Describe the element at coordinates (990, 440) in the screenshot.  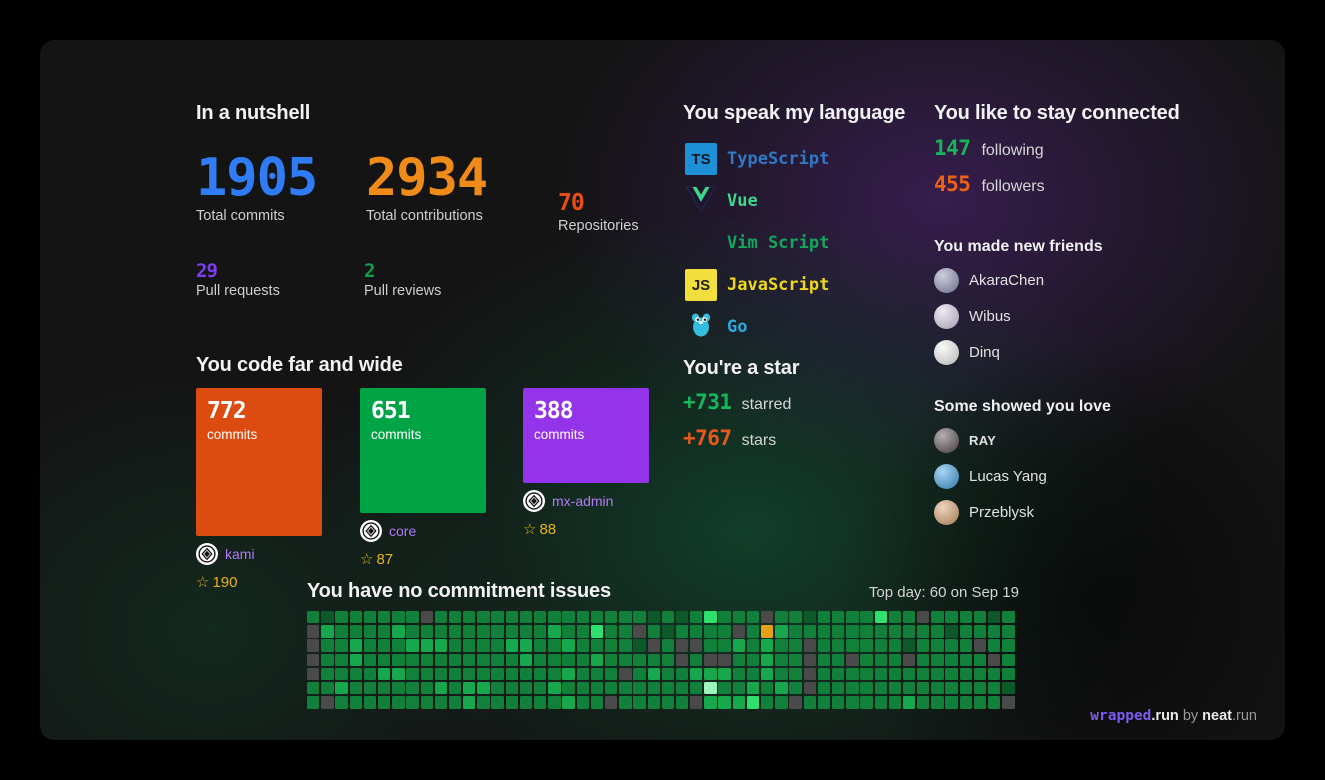
I see `person-row: RAY` at that location.